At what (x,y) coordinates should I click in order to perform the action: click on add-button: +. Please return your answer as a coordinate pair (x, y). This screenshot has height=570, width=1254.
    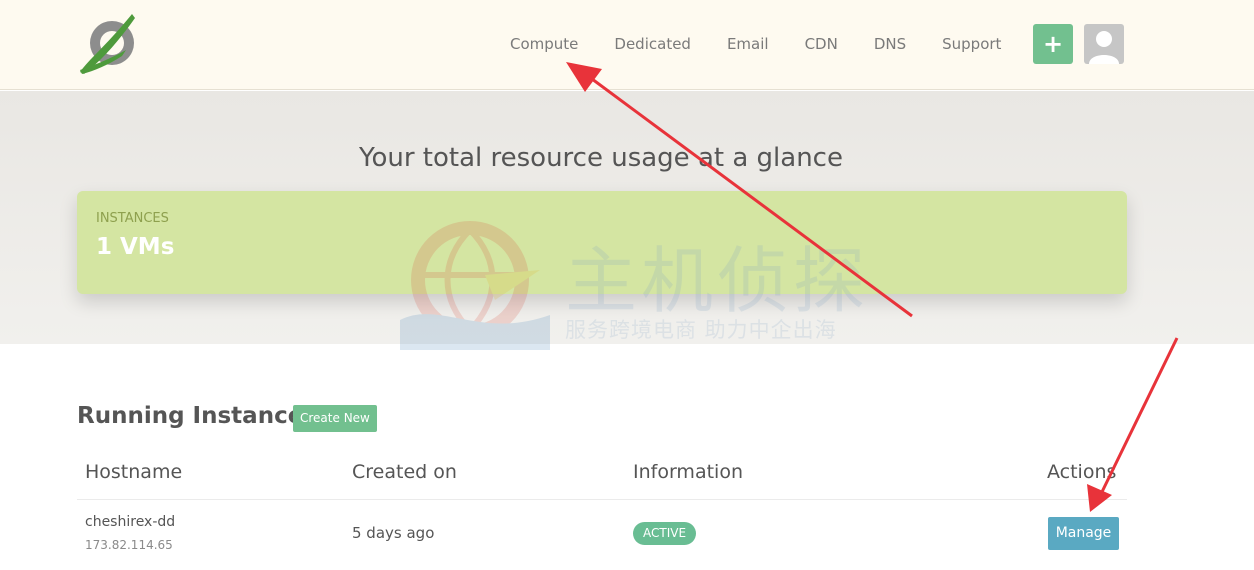
    Looking at the image, I should click on (1053, 44).